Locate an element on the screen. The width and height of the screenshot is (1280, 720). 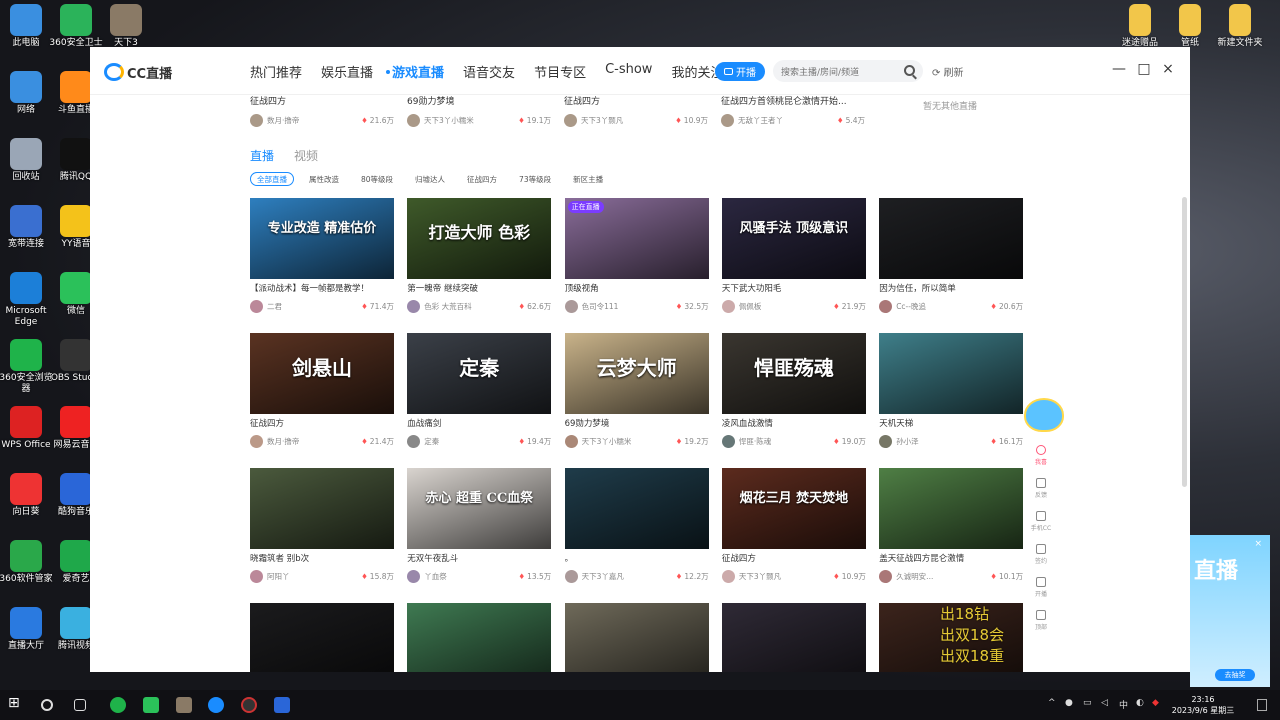
open-live-button: 开播 is located at coordinates (740, 71).